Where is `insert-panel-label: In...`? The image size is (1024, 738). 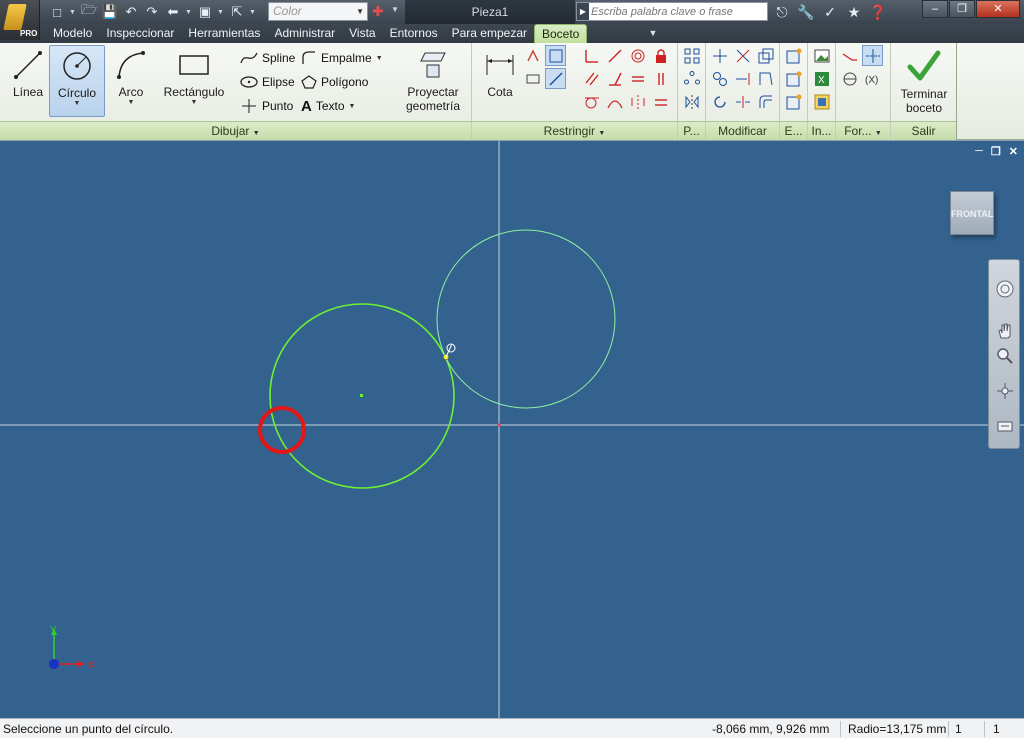
insert-panel-label: In... is located at coordinates (821, 130).